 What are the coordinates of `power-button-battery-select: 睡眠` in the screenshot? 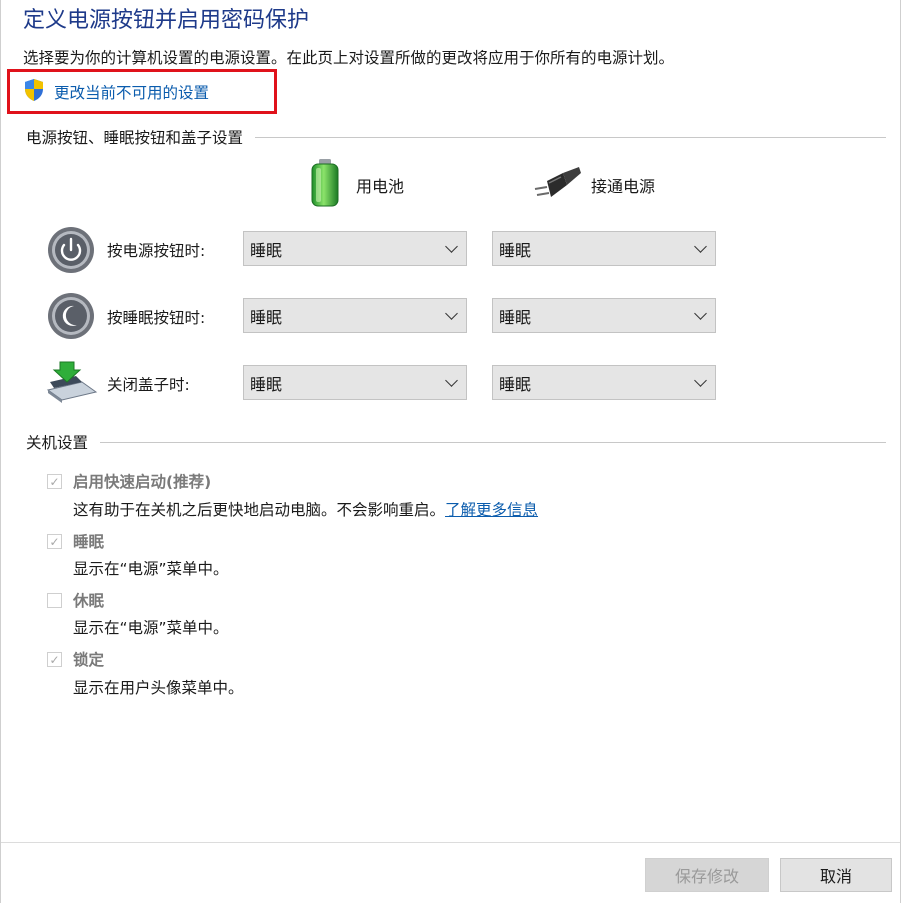 It's located at (355, 248).